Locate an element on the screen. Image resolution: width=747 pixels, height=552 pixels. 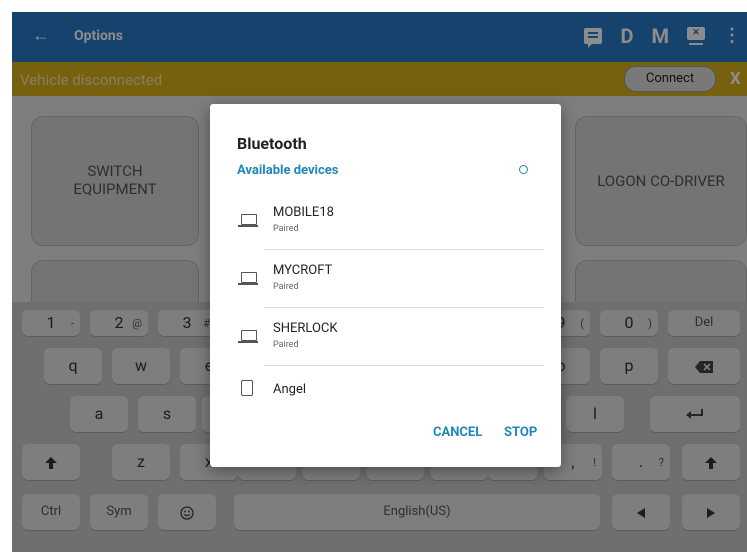
device-name: SHERLOCK is located at coordinates (305, 328).